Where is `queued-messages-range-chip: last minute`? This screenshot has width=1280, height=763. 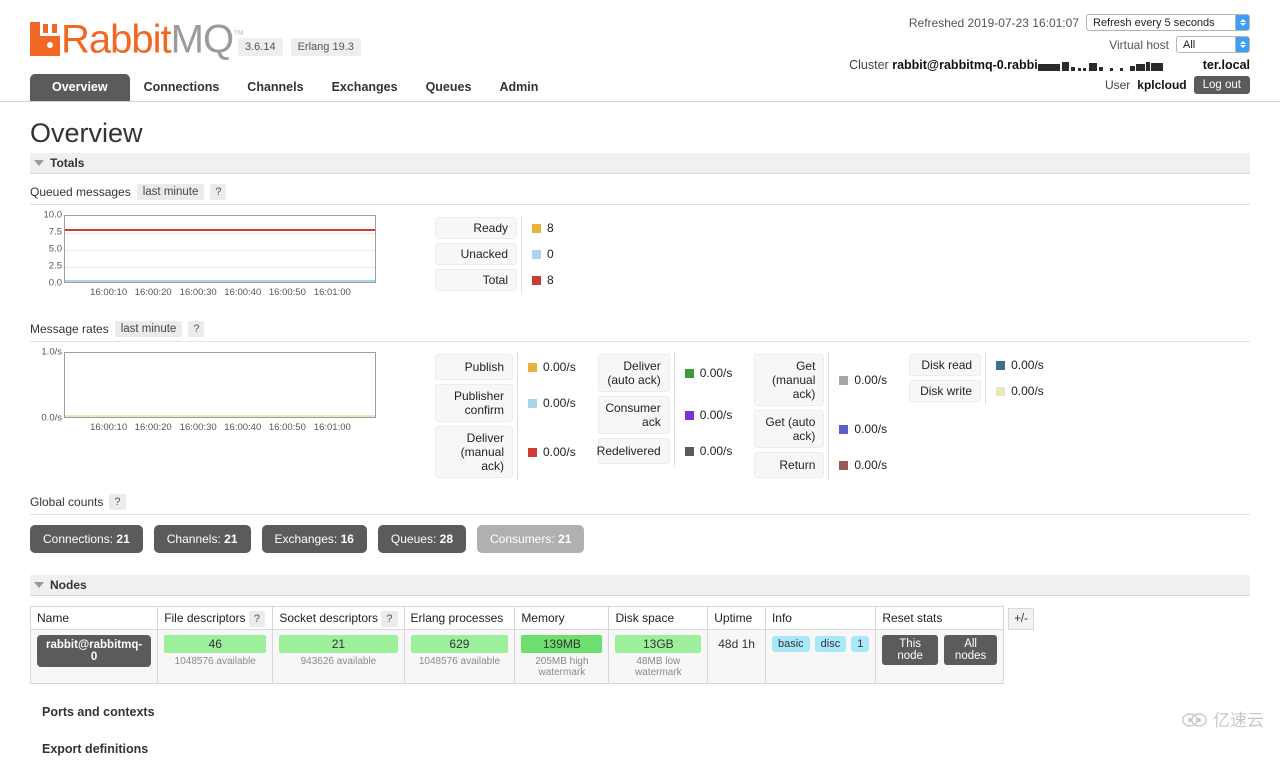 queued-messages-range-chip: last minute is located at coordinates (170, 192).